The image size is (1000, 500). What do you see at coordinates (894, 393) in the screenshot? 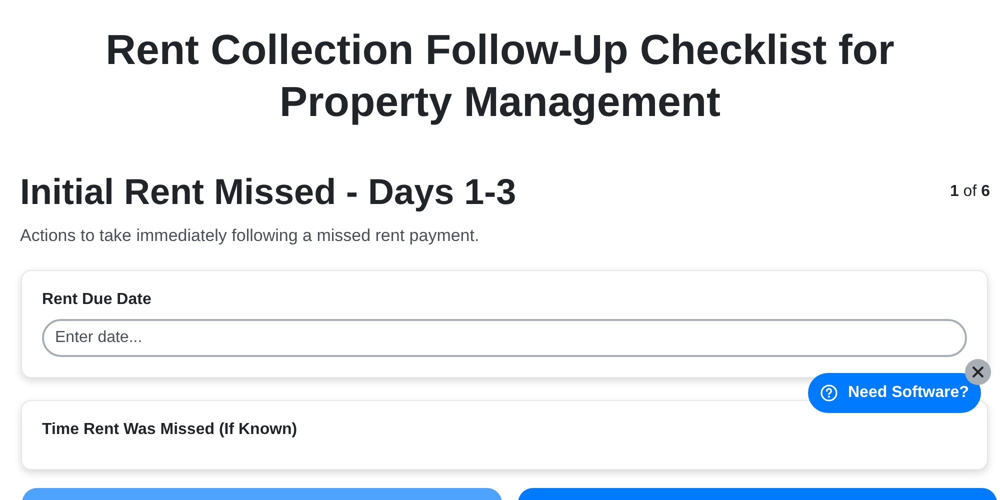
I see `help-button: Need Software?` at bounding box center [894, 393].